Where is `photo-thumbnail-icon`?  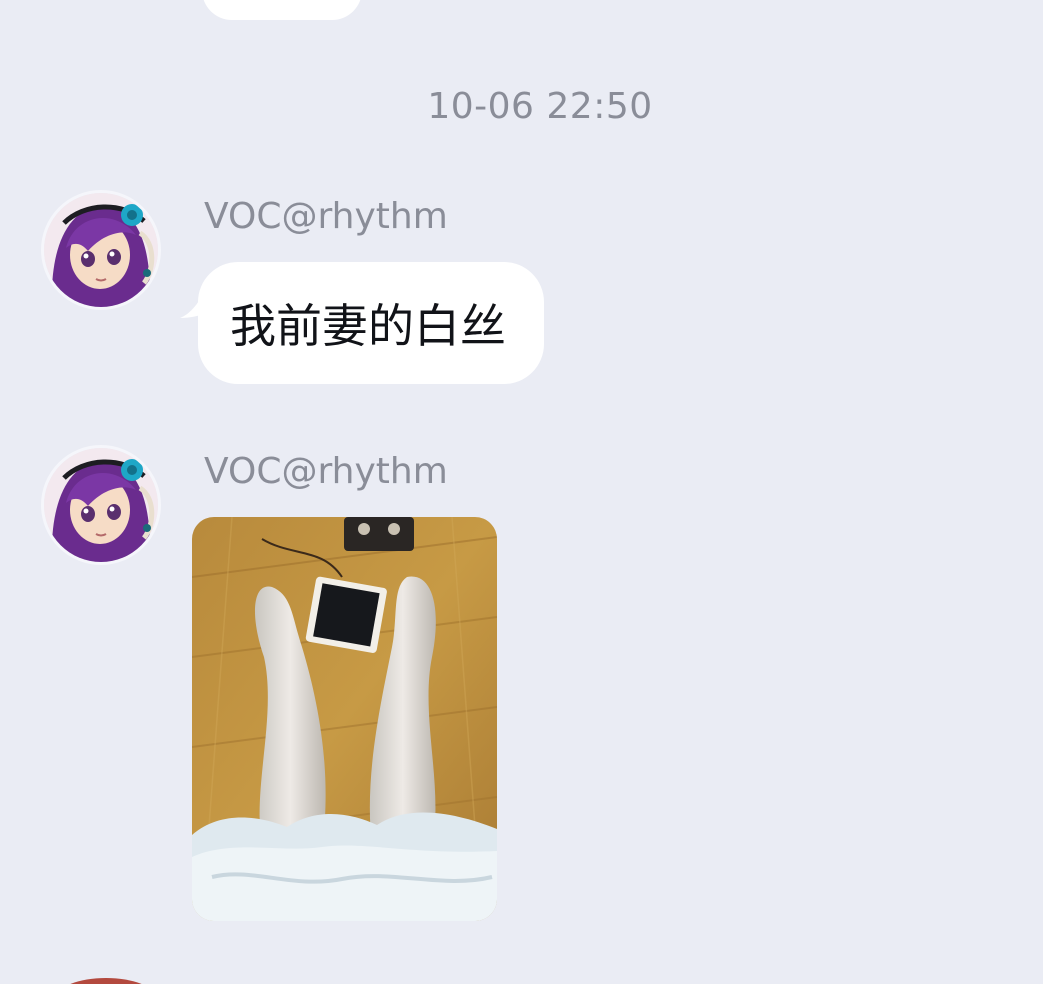
photo-thumbnail-icon is located at coordinates (344, 719).